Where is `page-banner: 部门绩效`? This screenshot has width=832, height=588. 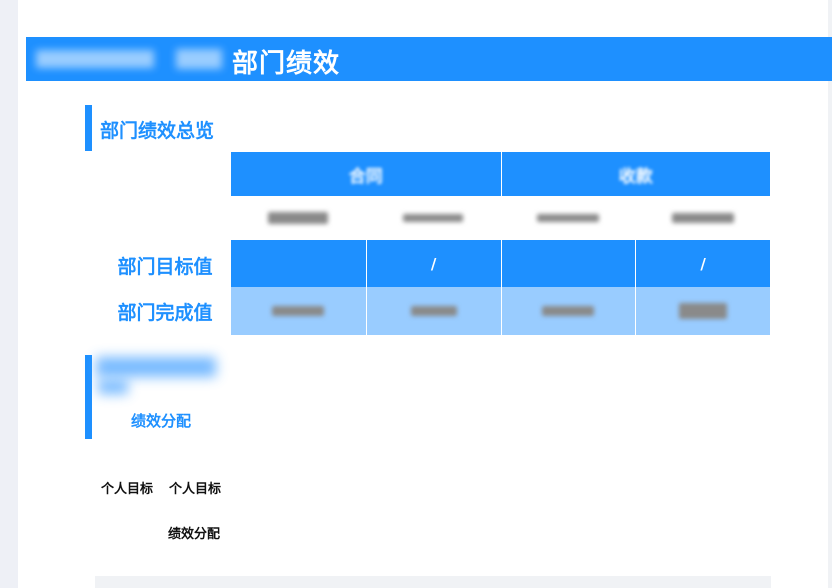 page-banner: 部门绩效 is located at coordinates (429, 59).